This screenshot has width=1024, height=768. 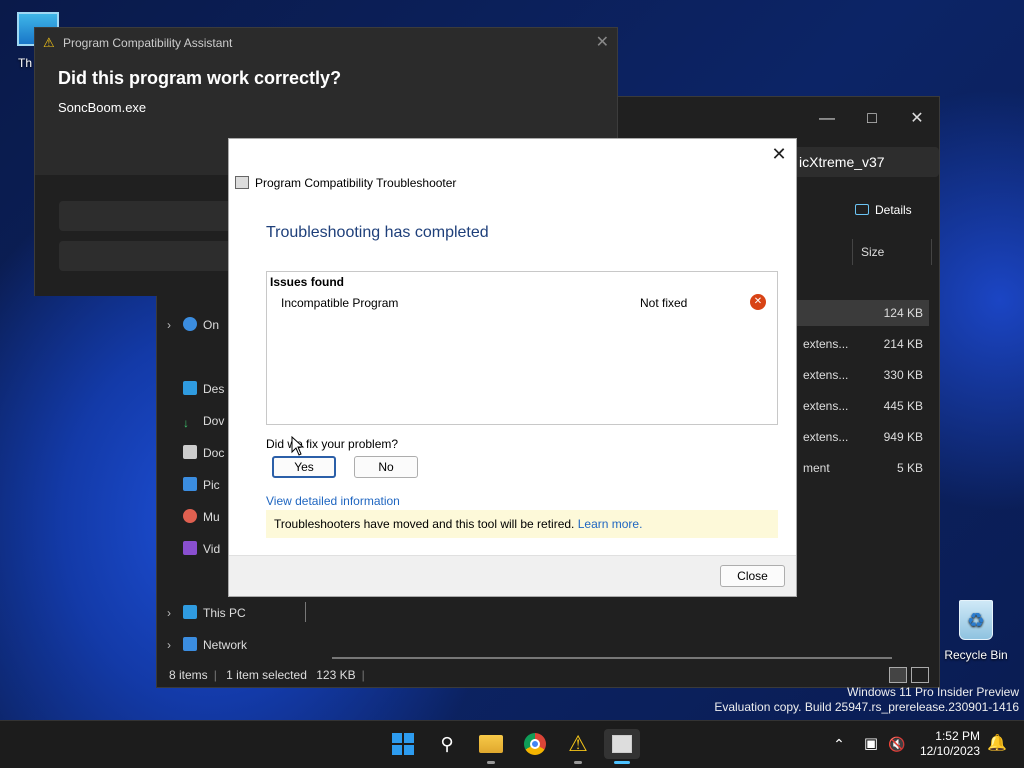 I want to click on mouse-cursor-icon, so click(x=298, y=446).